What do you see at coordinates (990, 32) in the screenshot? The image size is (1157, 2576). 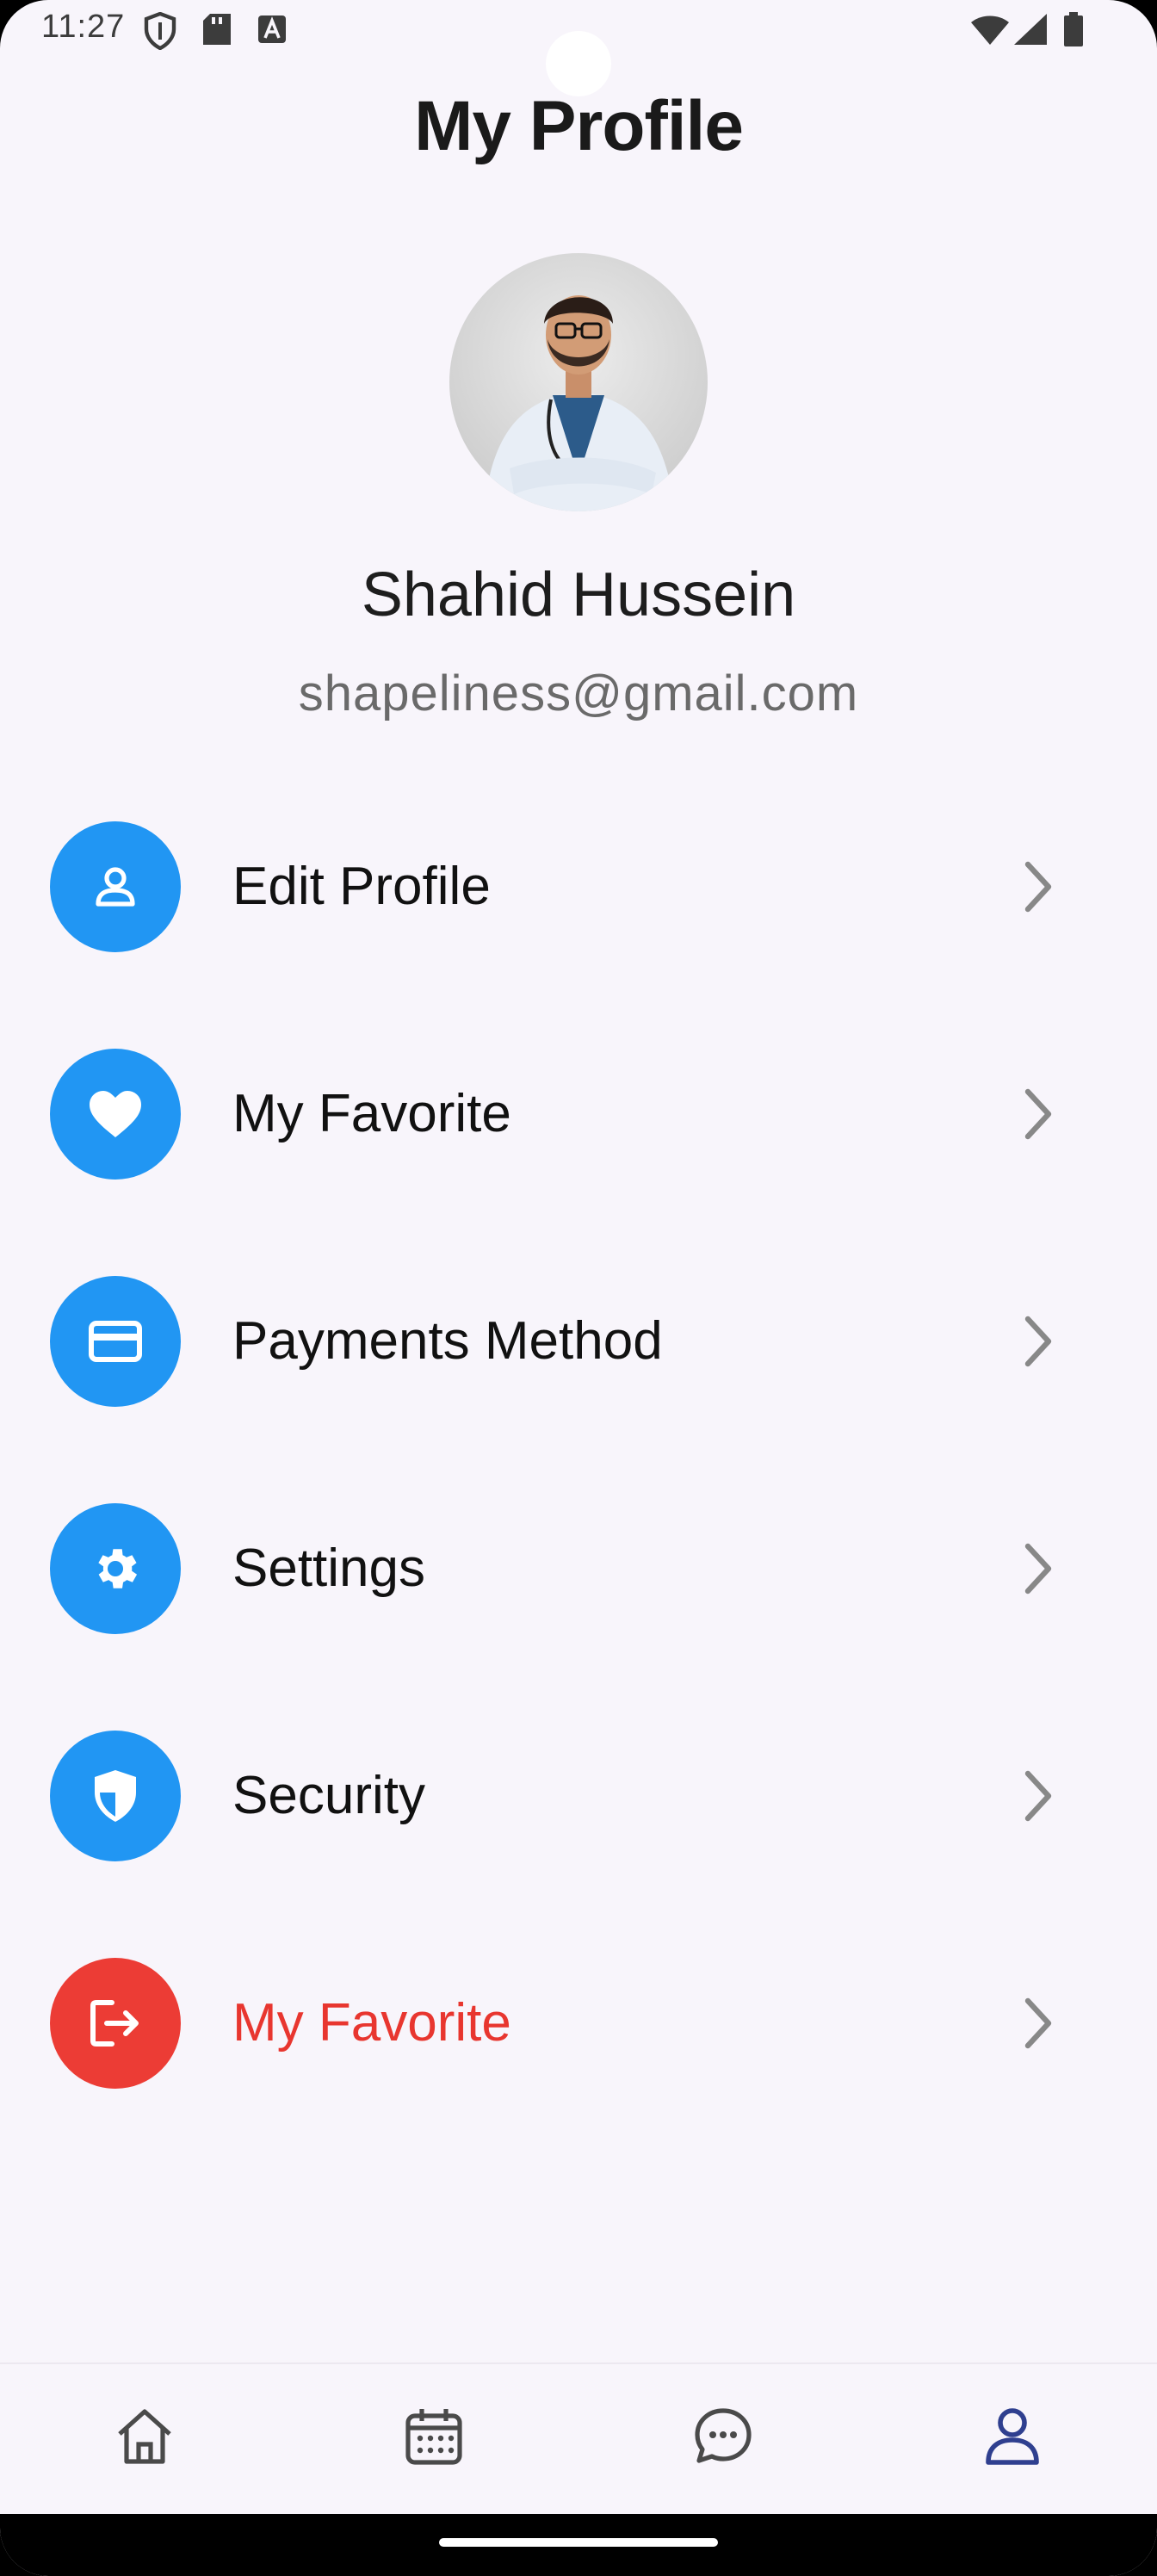 I see `wifi-icon` at bounding box center [990, 32].